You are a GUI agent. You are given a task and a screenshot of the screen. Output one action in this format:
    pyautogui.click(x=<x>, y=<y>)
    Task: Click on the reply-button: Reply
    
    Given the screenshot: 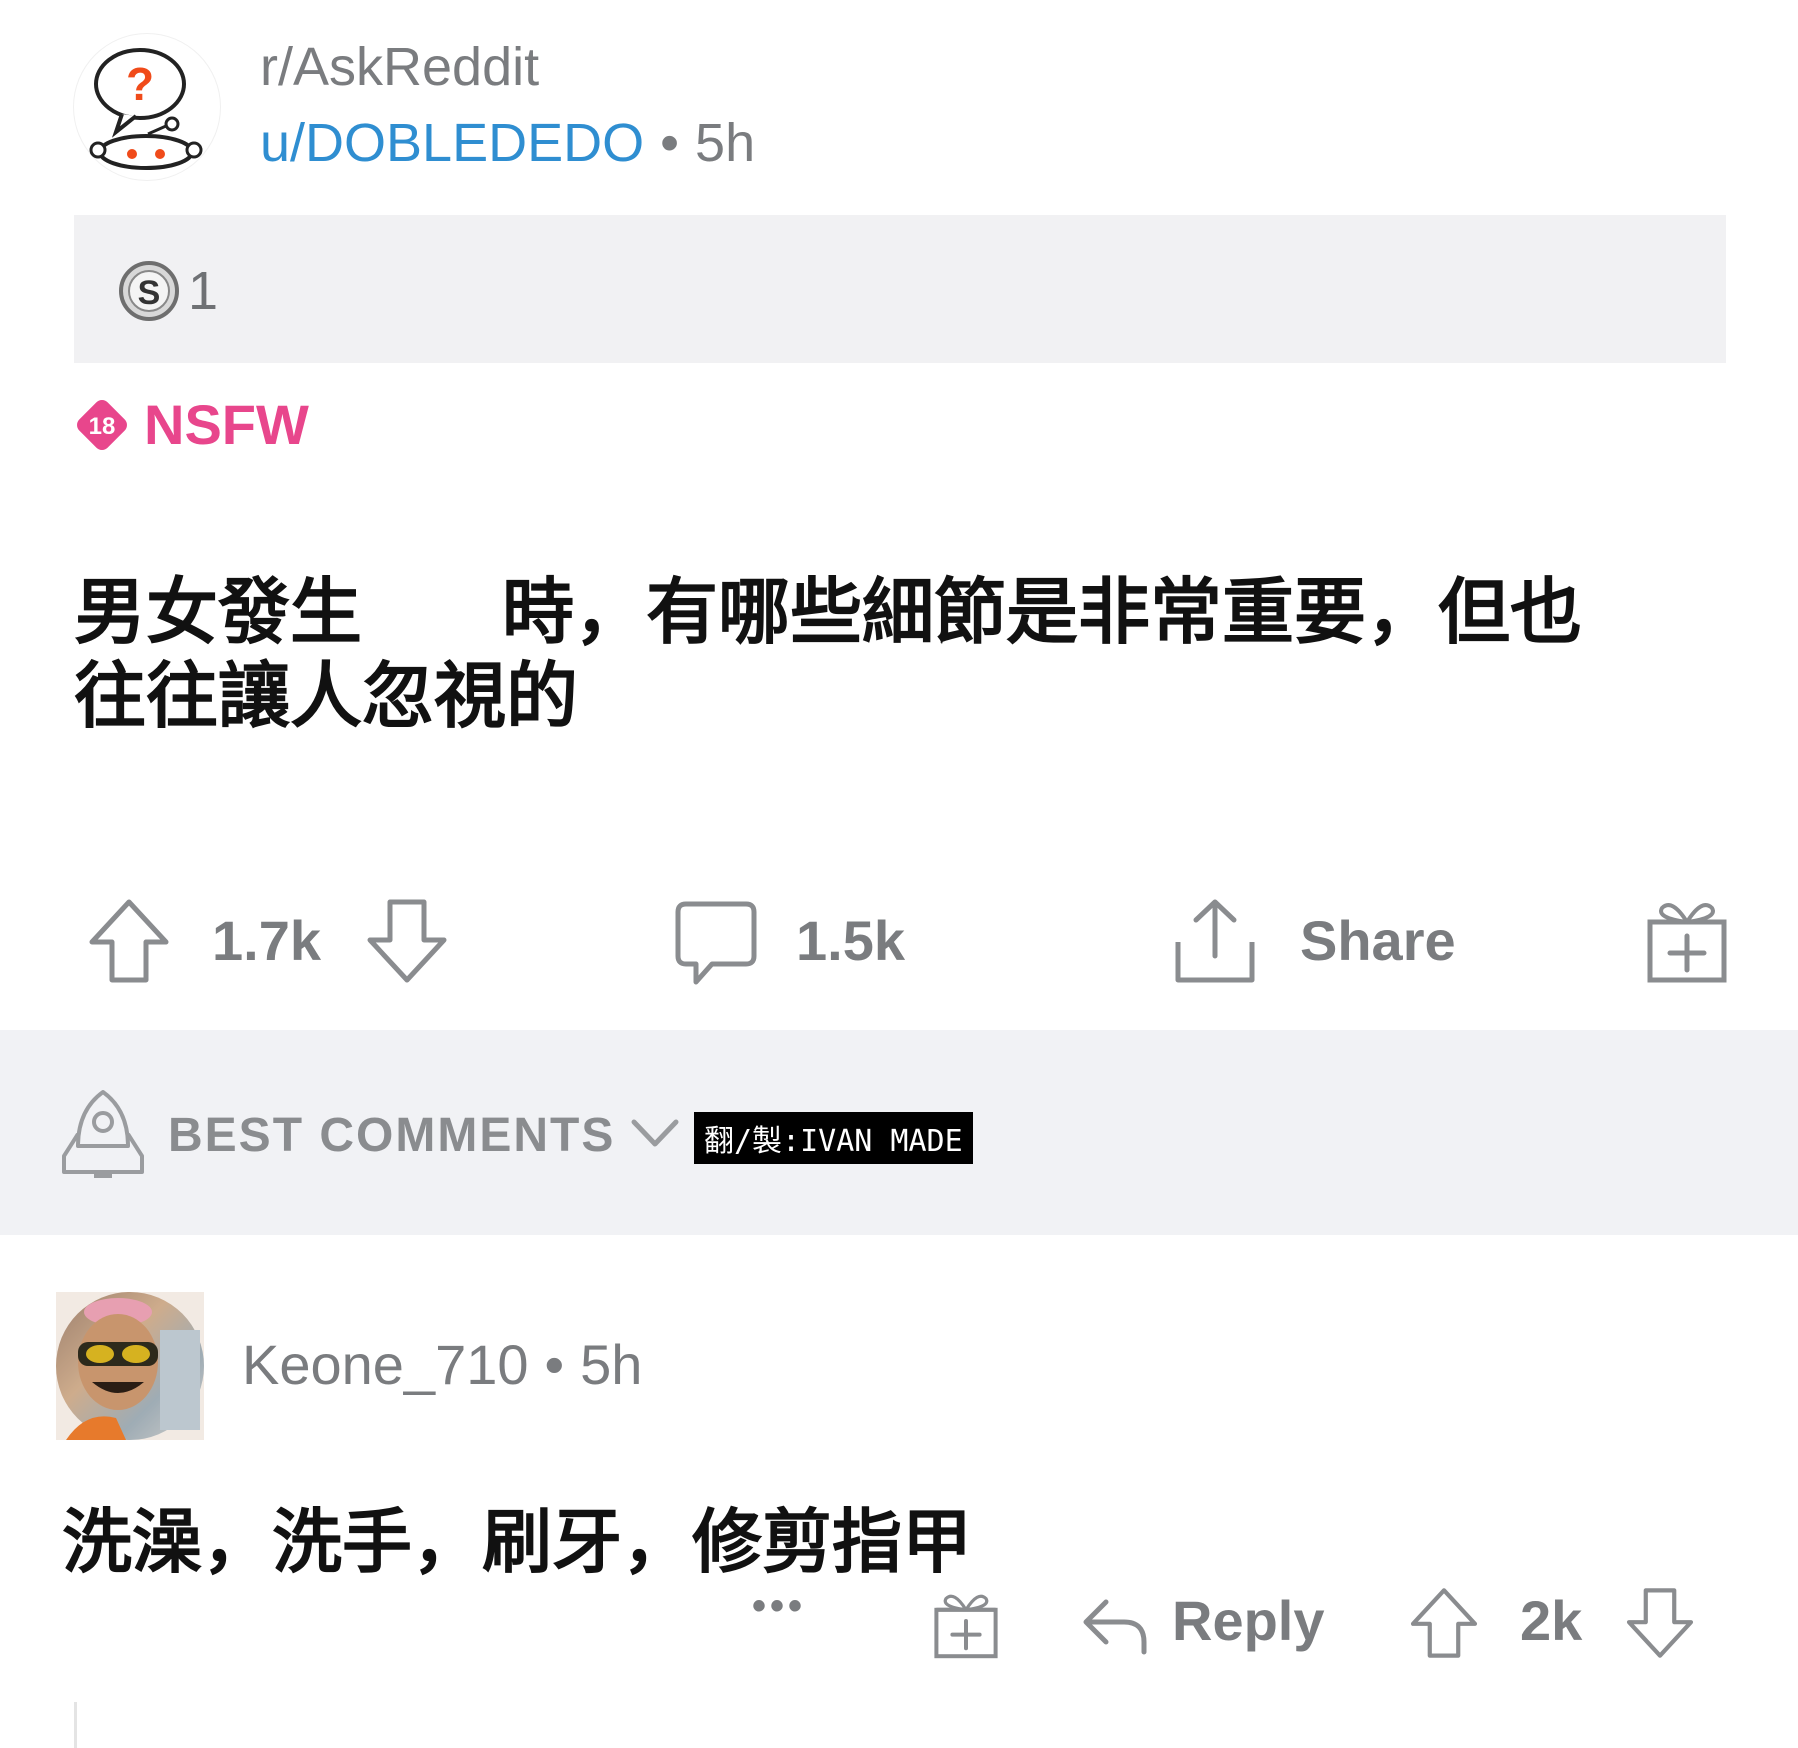 What is the action you would take?
    pyautogui.click(x=1248, y=1620)
    